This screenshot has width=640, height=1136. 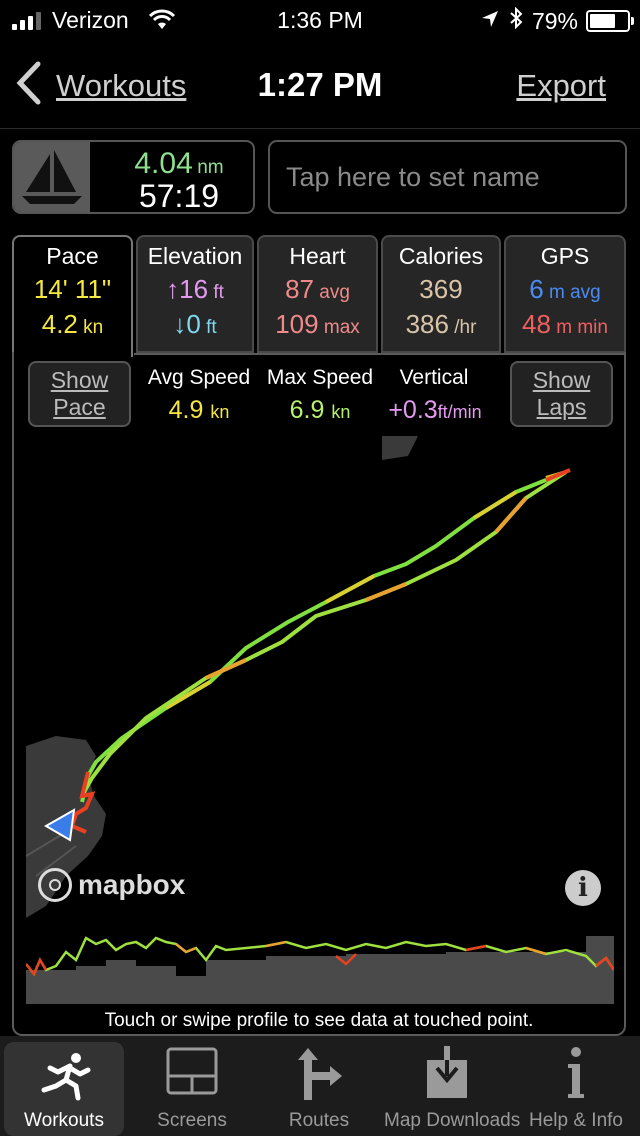 What do you see at coordinates (195, 256) in the screenshot?
I see `tab-elevation-label: Elevation` at bounding box center [195, 256].